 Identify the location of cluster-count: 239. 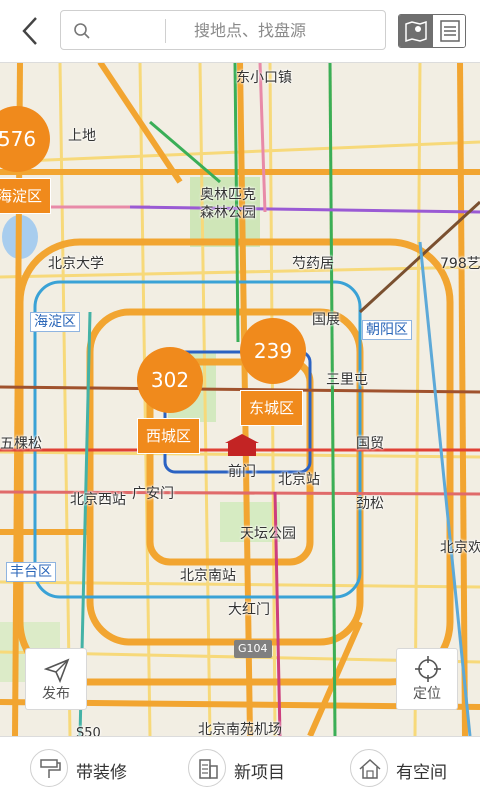
(273, 351).